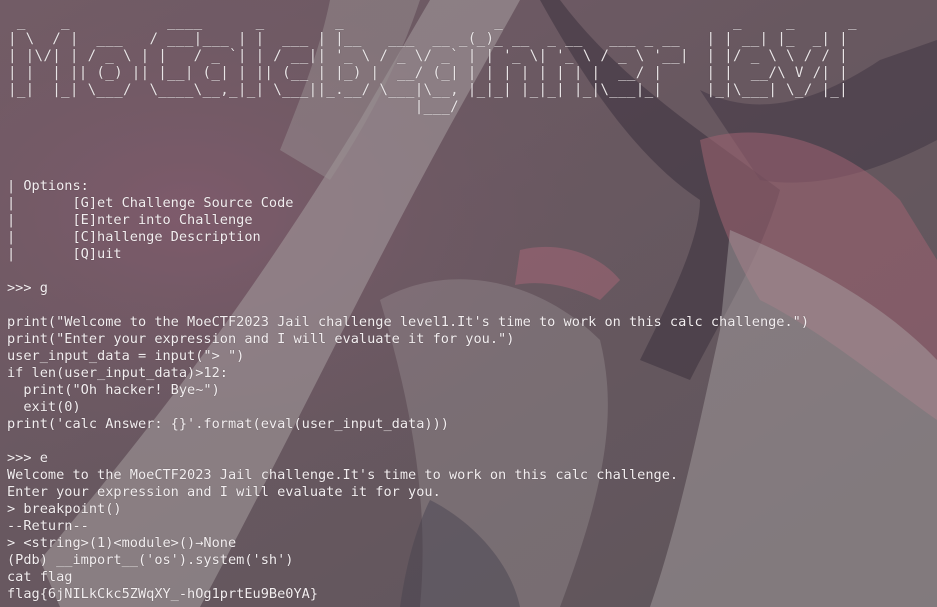  Describe the element at coordinates (40, 577) in the screenshot. I see `output-line: cat flag` at that location.